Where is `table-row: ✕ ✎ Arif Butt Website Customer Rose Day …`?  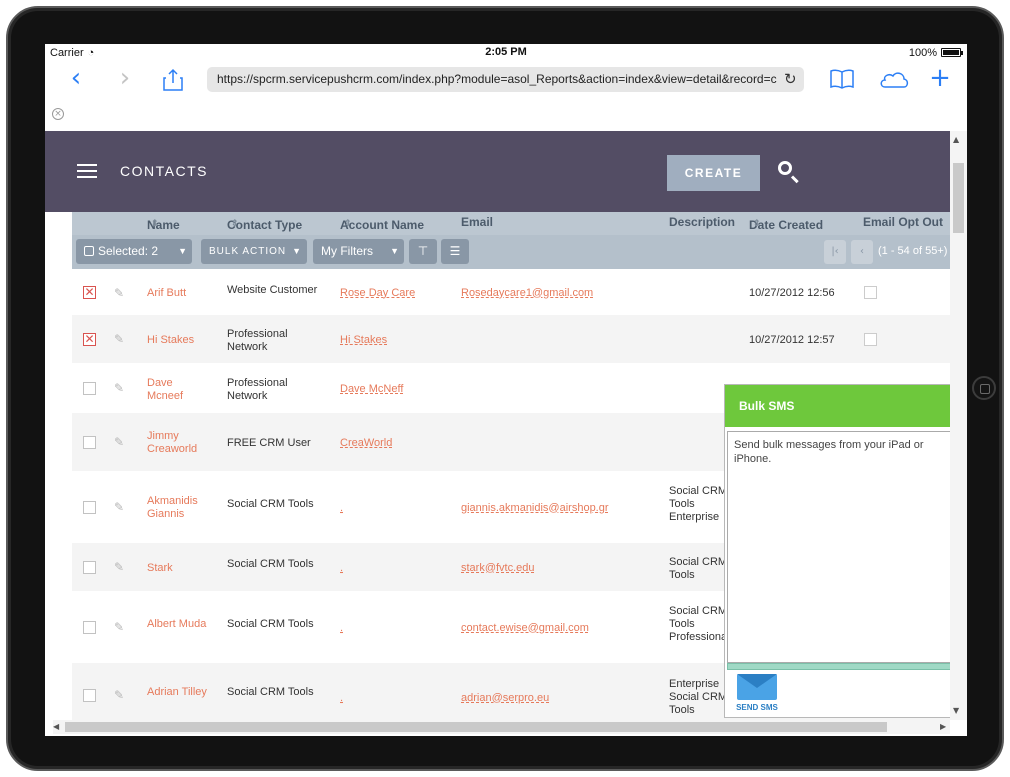 table-row: ✕ ✎ Arif Butt Website Customer Rose Day … is located at coordinates (511, 292).